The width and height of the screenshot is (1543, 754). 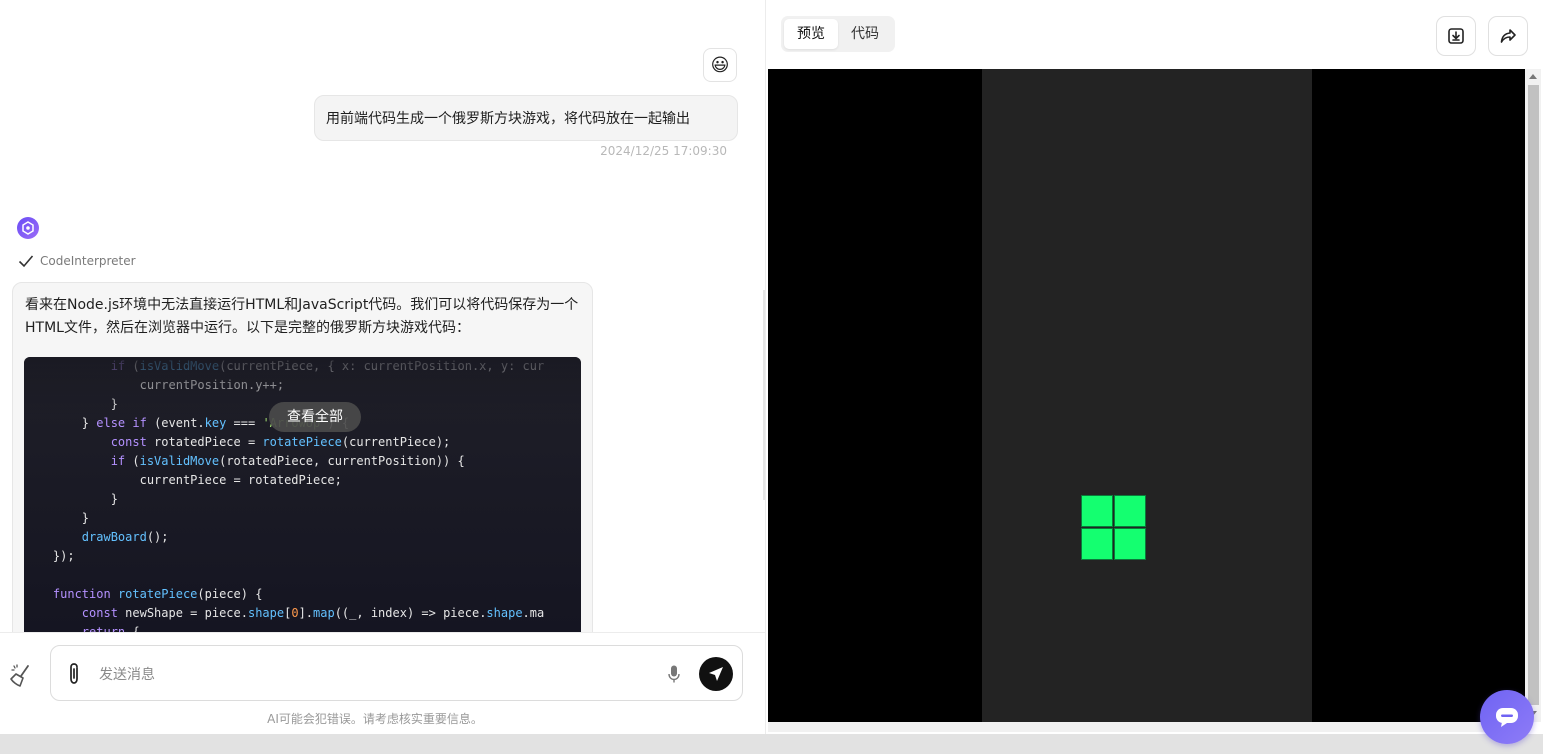 I want to click on smiley-emoji-icon: 😃, so click(x=720, y=65).